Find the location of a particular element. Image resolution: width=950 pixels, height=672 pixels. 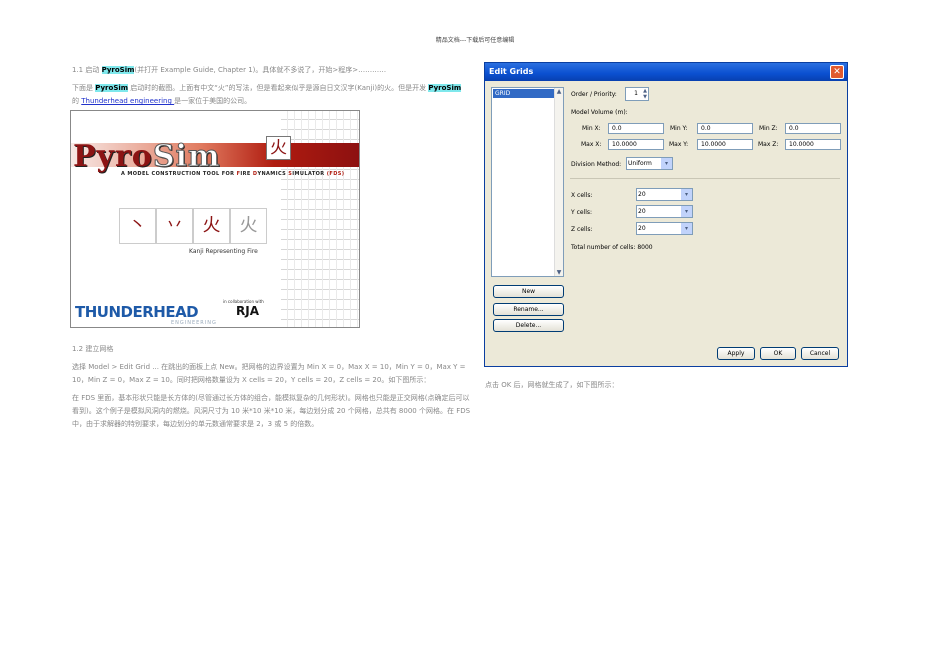

section2-heading: 1.2 建立网格 is located at coordinates (93, 349).